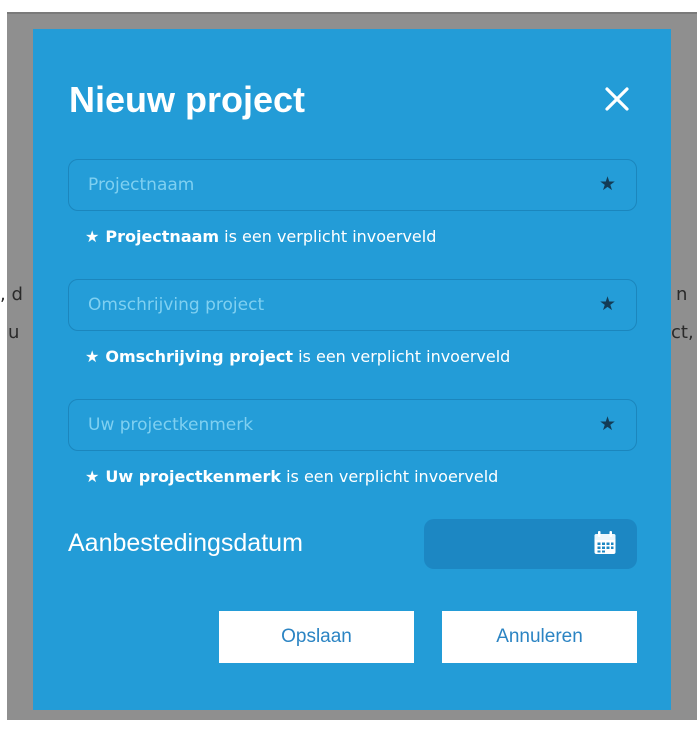 This screenshot has height=731, width=697. Describe the element at coordinates (11, 294) in the screenshot. I see `background-text: , d` at that location.